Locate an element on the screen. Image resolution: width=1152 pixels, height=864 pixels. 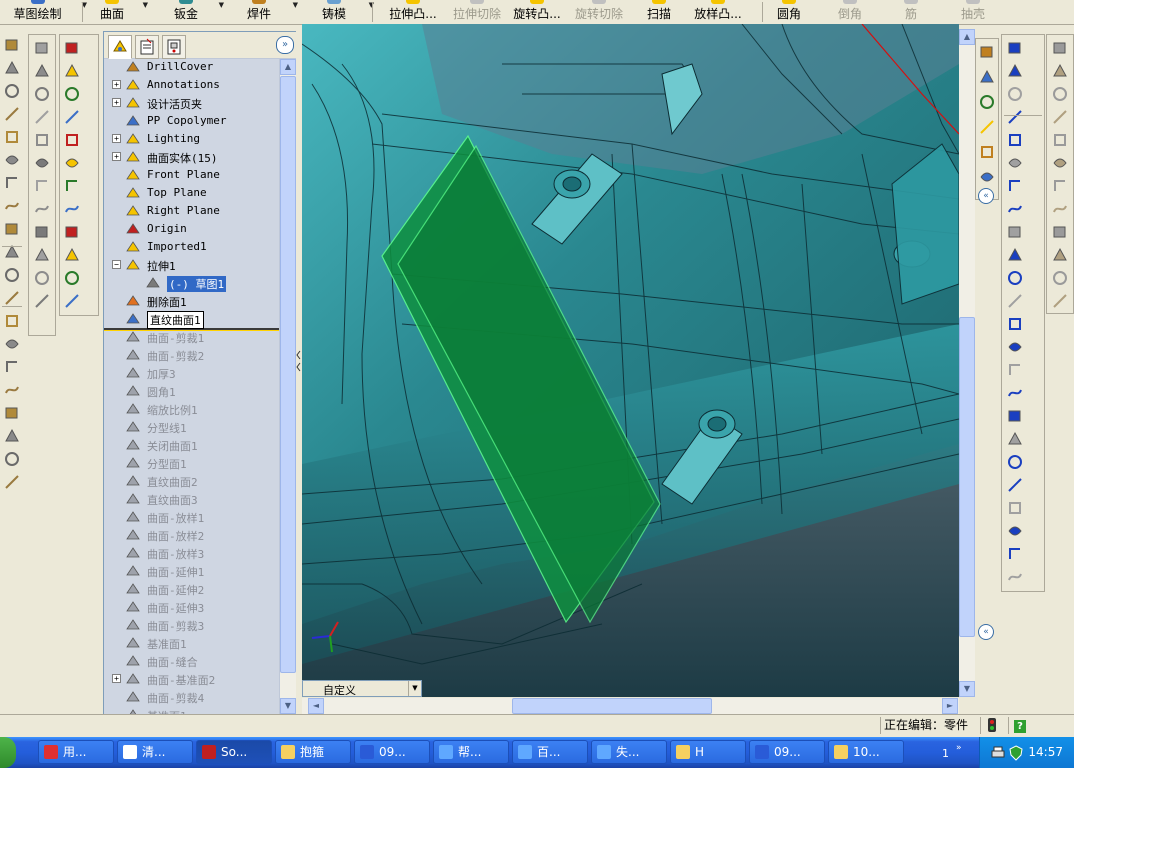
collapse-icon: − is located at coordinates (116, 264).